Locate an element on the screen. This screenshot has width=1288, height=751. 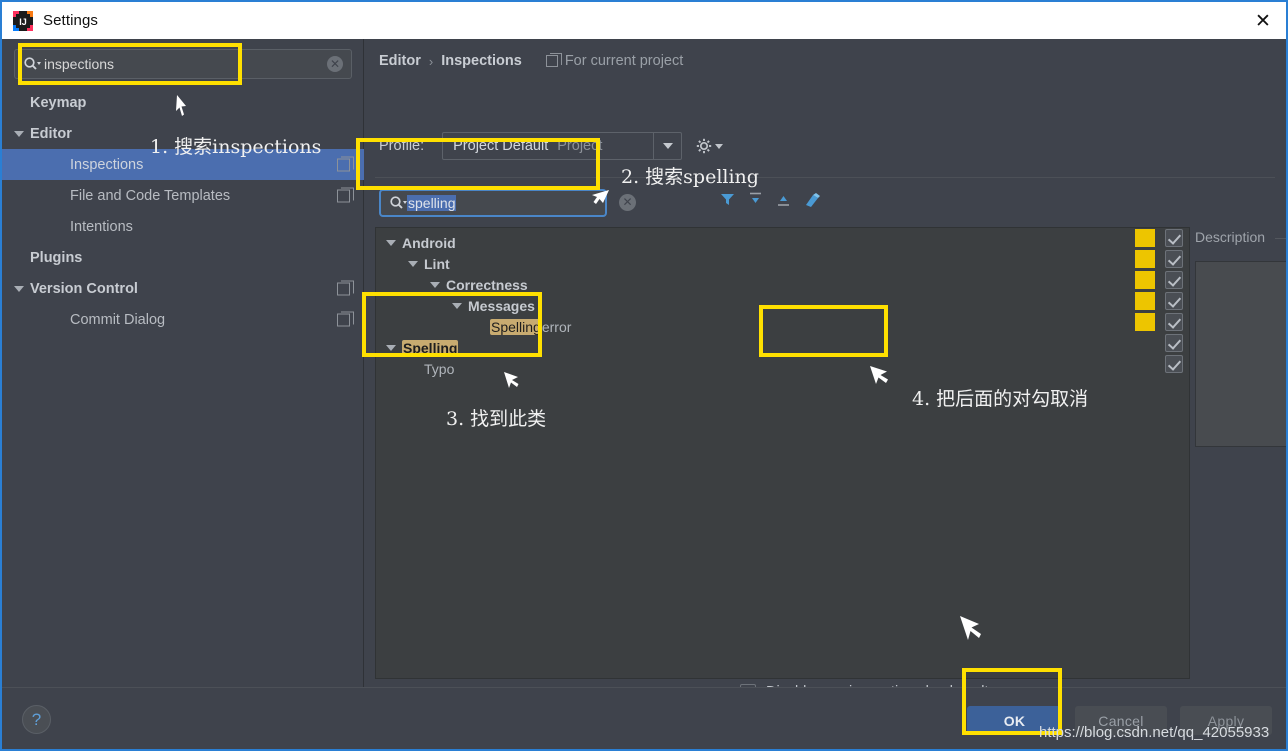
description-title: Description is located at coordinates (1233, 237).